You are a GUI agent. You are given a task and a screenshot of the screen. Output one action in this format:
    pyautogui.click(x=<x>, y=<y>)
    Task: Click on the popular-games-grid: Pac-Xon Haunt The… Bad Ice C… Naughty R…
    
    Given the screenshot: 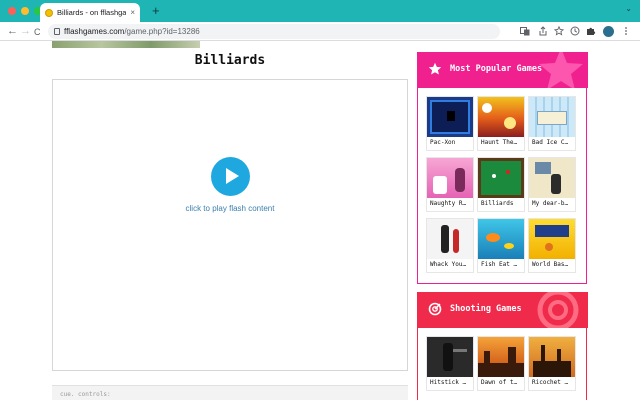 What is the action you would take?
    pyautogui.click(x=501, y=184)
    